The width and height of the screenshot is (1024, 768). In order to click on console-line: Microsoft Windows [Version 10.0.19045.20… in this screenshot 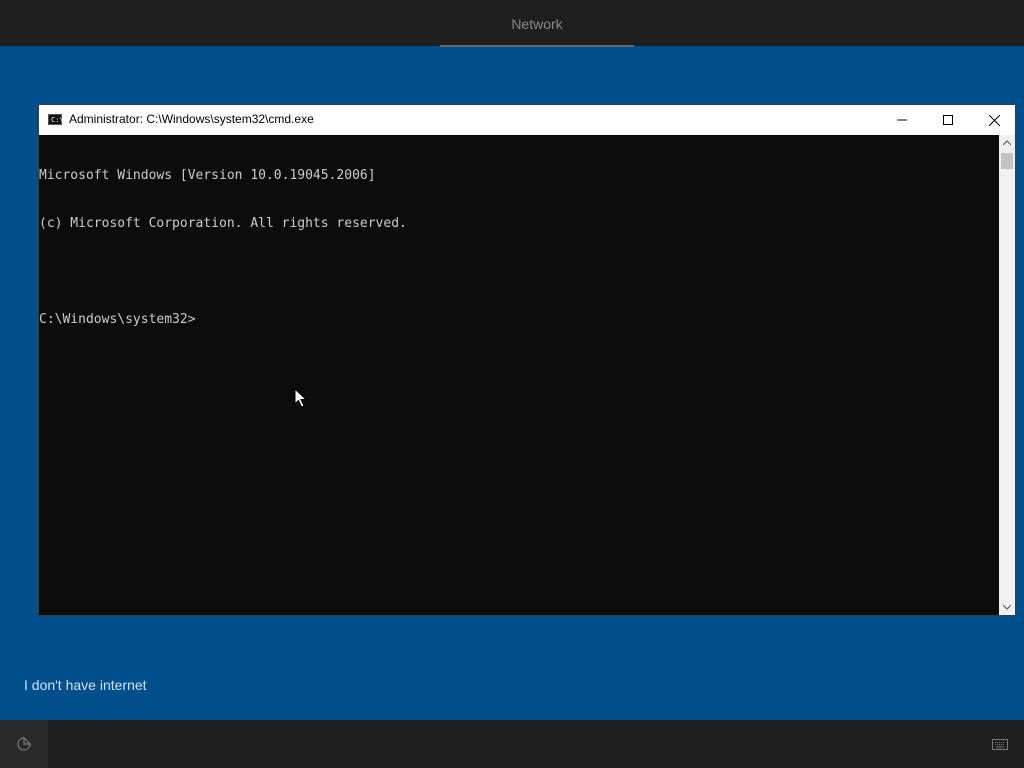, I will do `click(207, 175)`.